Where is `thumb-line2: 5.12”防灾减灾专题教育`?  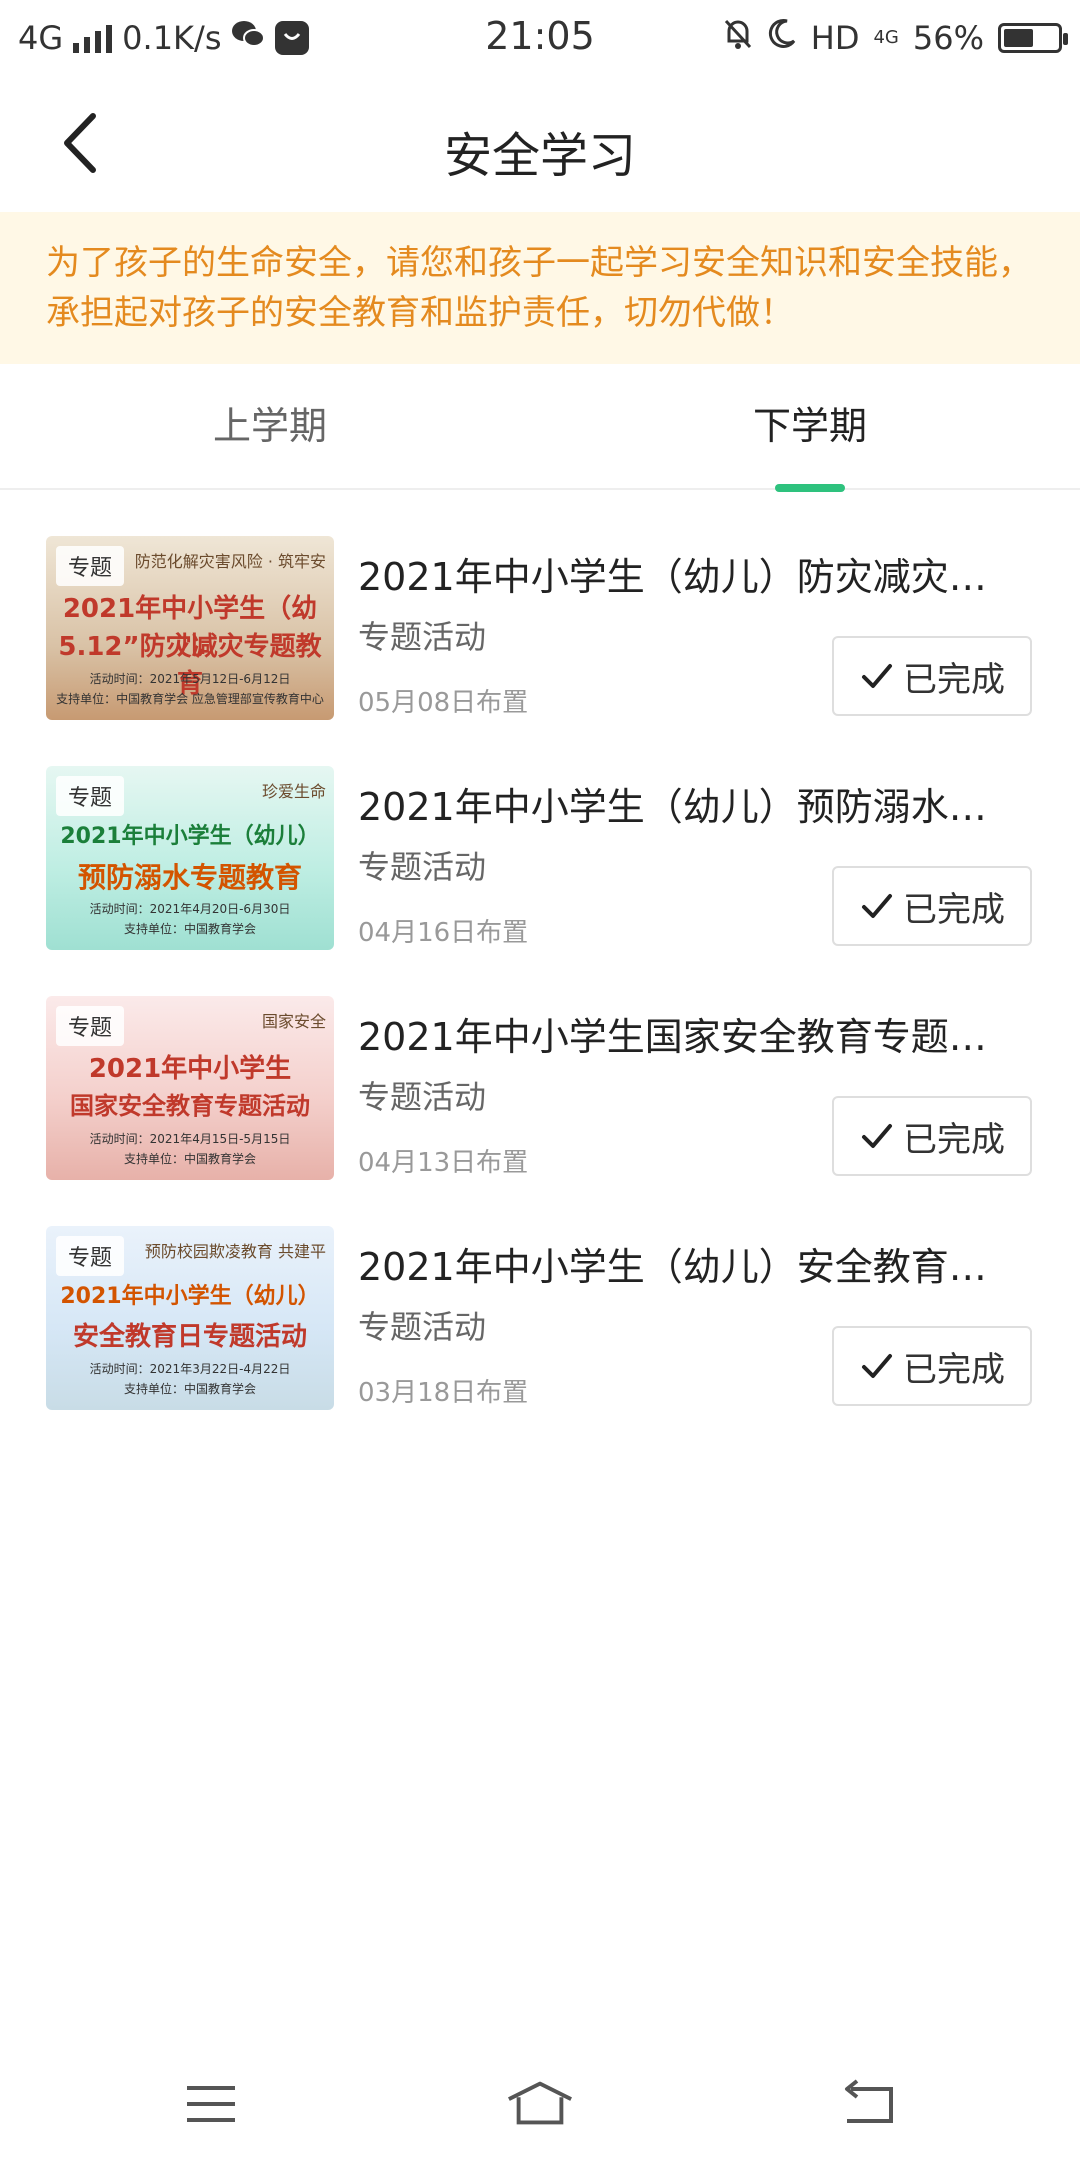 thumb-line2: 5.12”防灾减灾专题教育 is located at coordinates (190, 665).